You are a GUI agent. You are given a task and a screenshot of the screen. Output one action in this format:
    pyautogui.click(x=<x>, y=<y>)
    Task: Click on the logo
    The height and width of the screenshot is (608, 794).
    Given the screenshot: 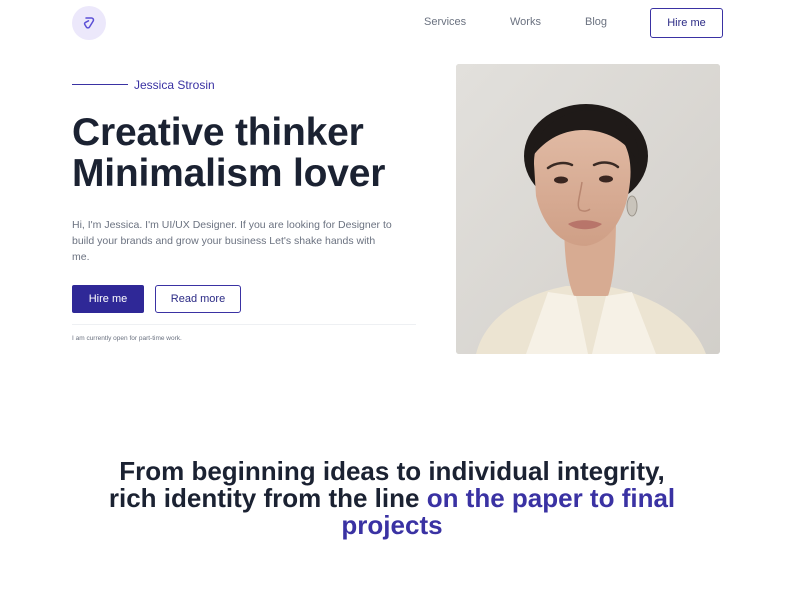 What is the action you would take?
    pyautogui.click(x=89, y=23)
    